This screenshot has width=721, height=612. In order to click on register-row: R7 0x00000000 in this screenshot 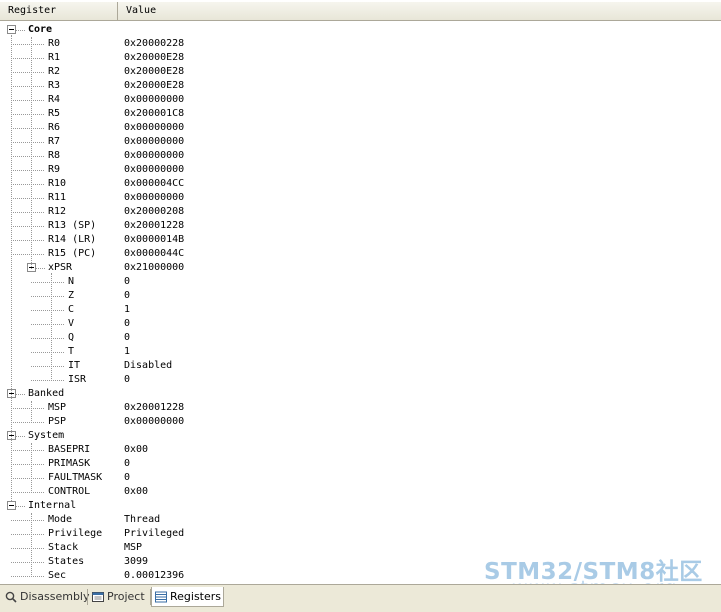, I will do `click(360, 142)`.